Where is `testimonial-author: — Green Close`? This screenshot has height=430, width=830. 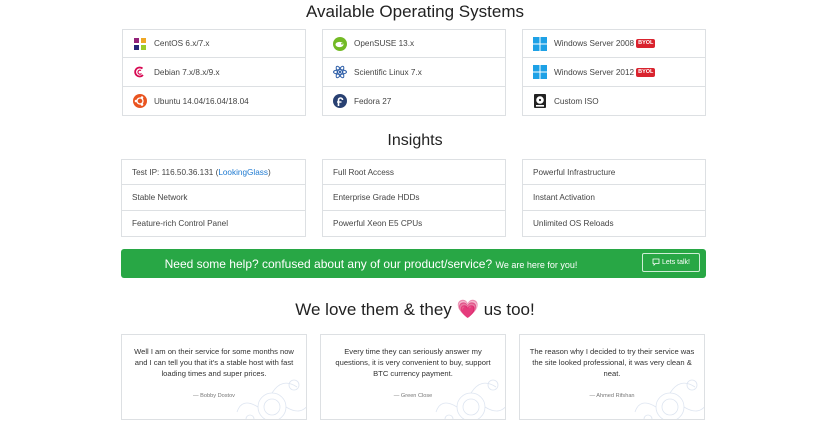 testimonial-author: — Green Close is located at coordinates (413, 396).